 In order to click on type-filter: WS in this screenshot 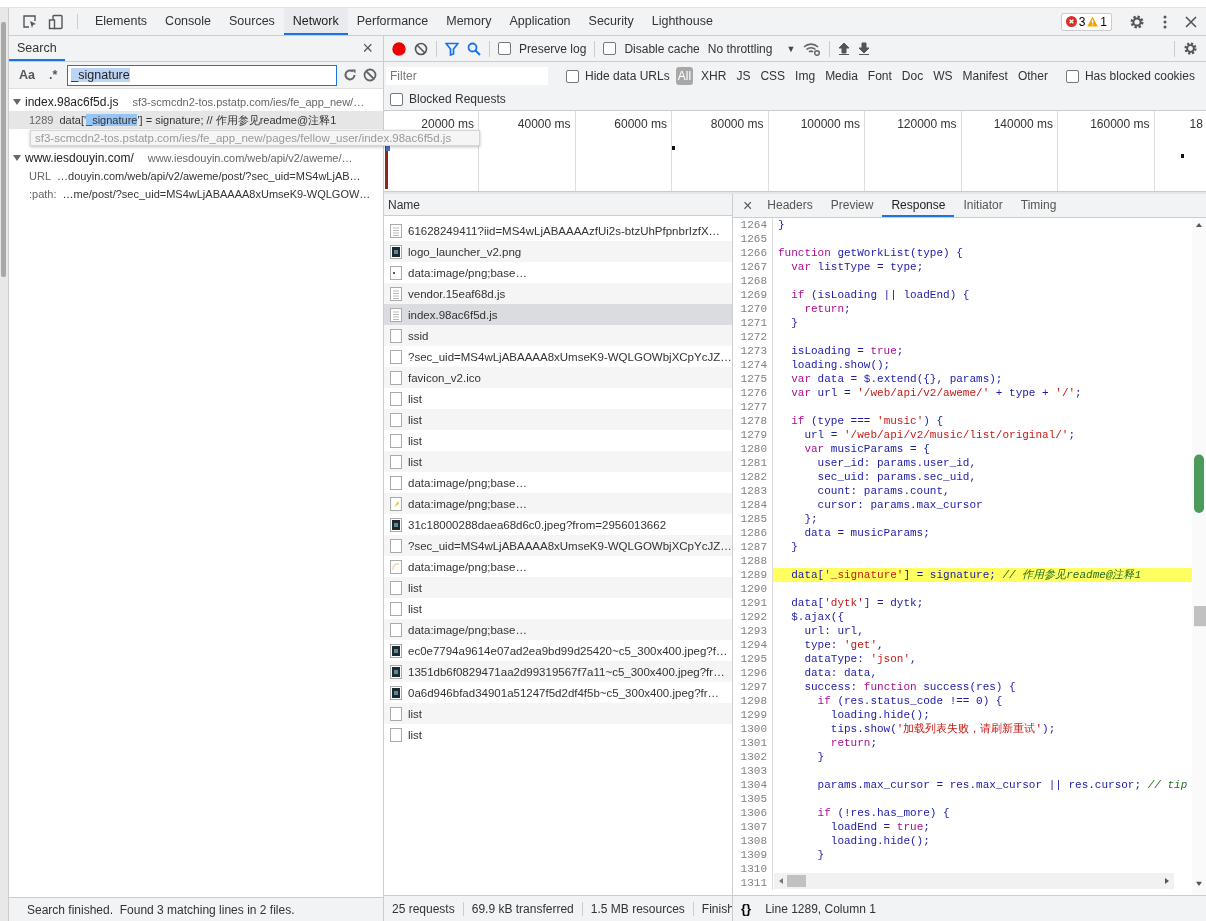, I will do `click(943, 76)`.